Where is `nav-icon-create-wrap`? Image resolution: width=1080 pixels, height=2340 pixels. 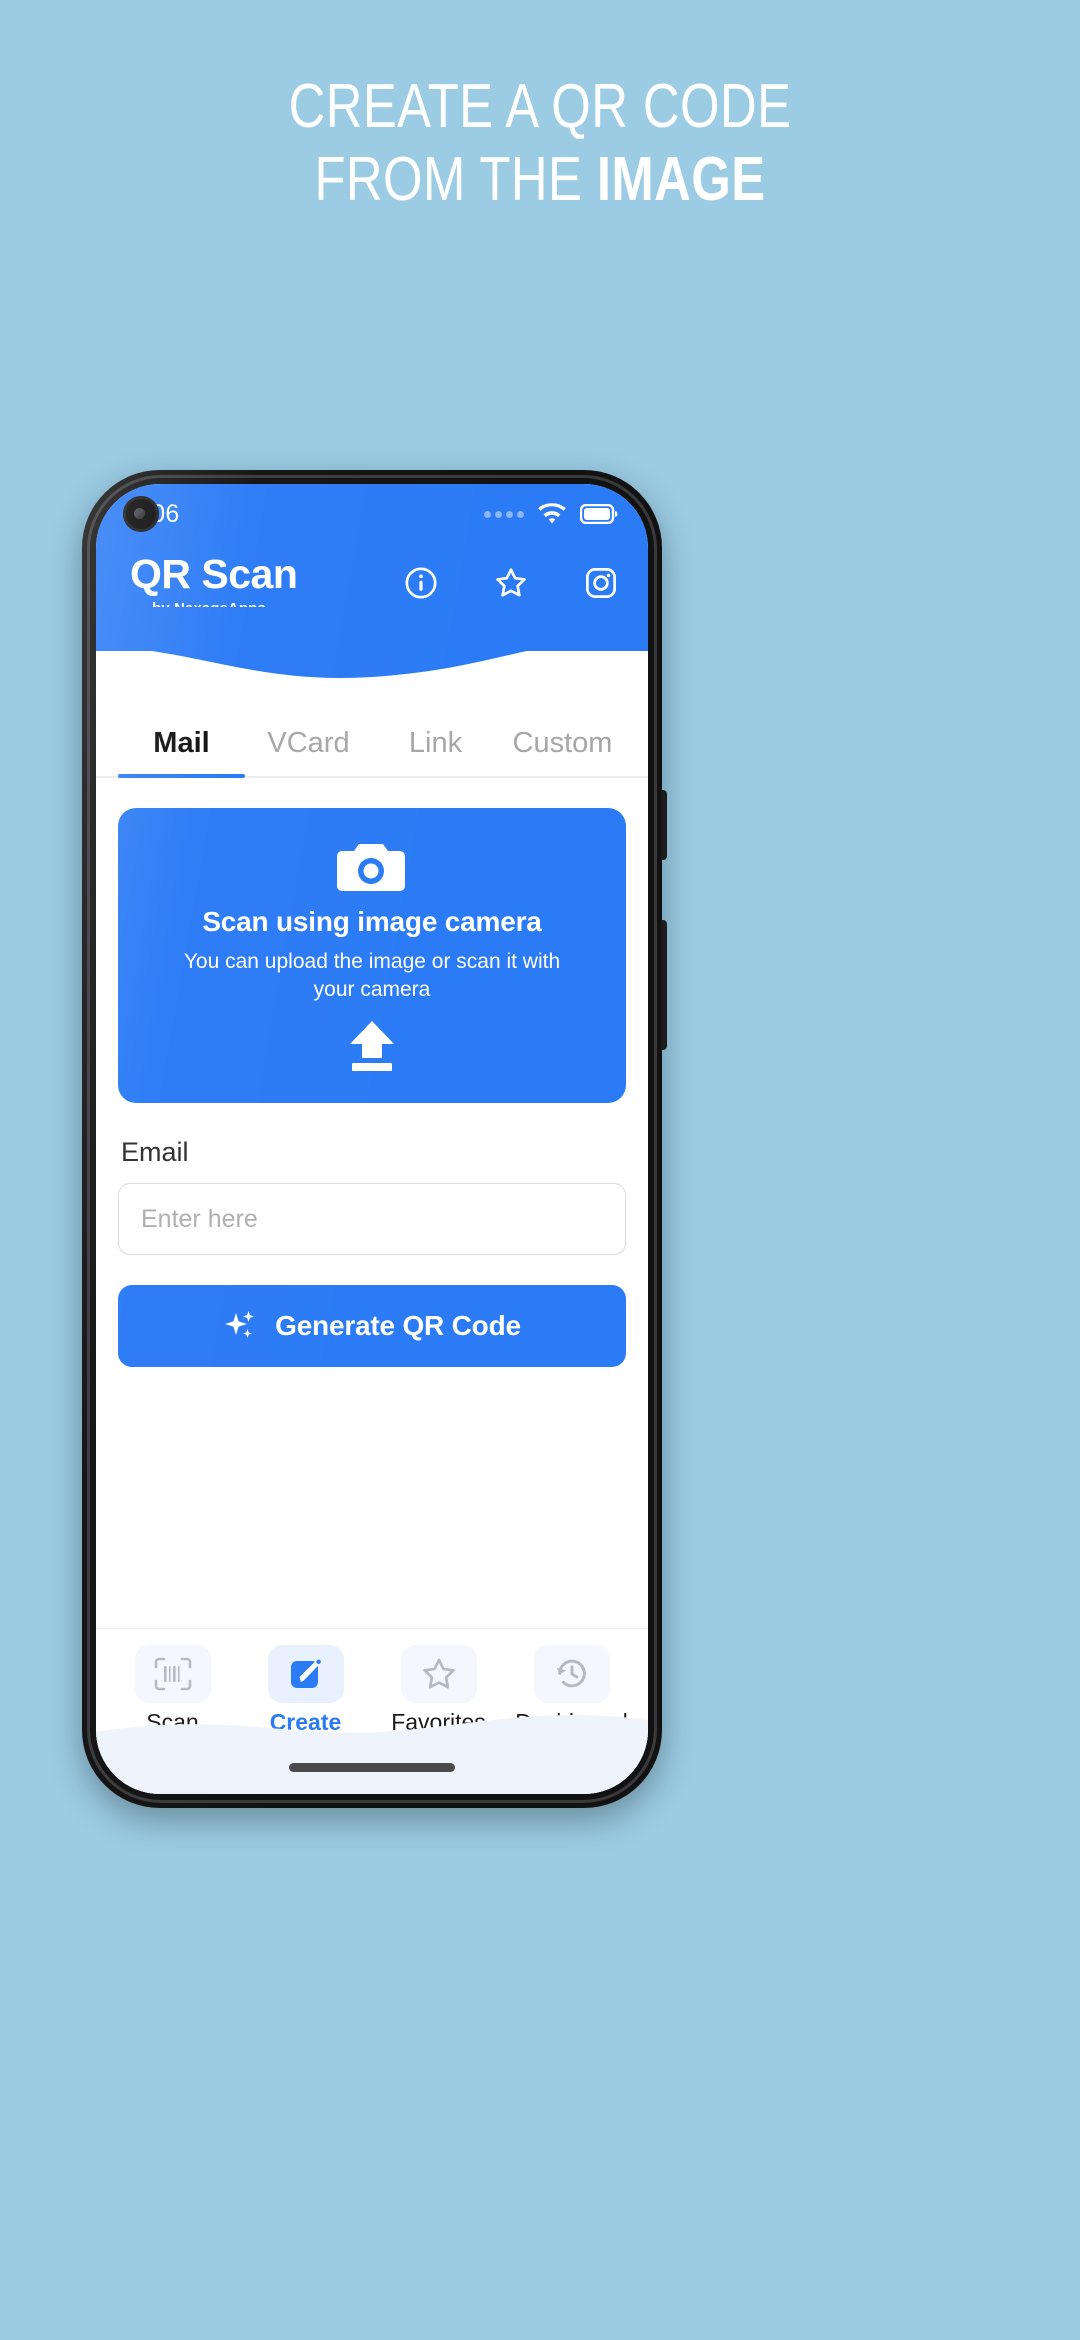 nav-icon-create-wrap is located at coordinates (305, 1674).